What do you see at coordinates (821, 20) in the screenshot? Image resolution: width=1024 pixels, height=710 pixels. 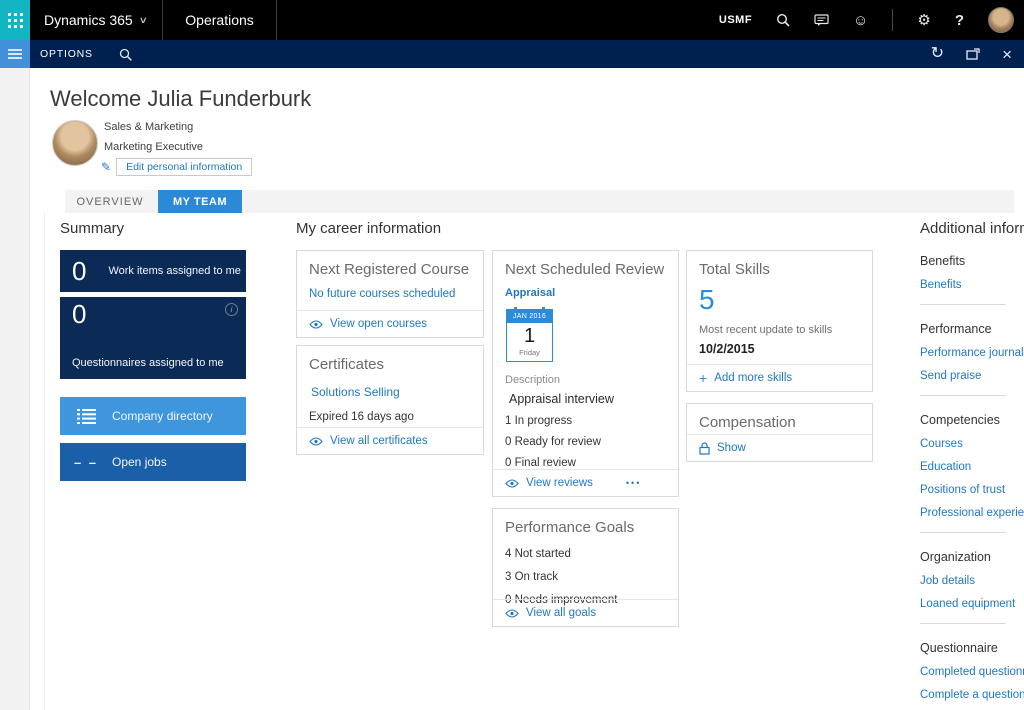 I see `feedback-icon` at bounding box center [821, 20].